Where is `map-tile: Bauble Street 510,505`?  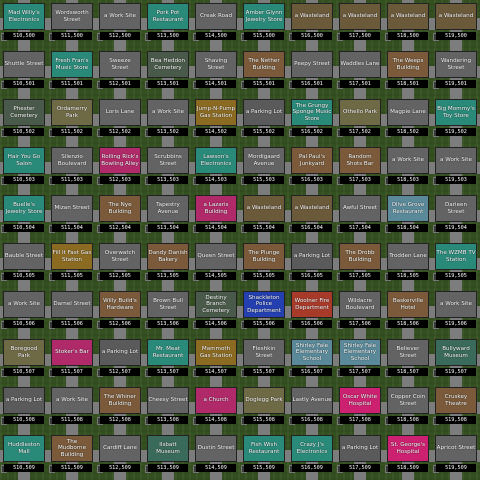 map-tile: Bauble Street 510,505 is located at coordinates (24, 264).